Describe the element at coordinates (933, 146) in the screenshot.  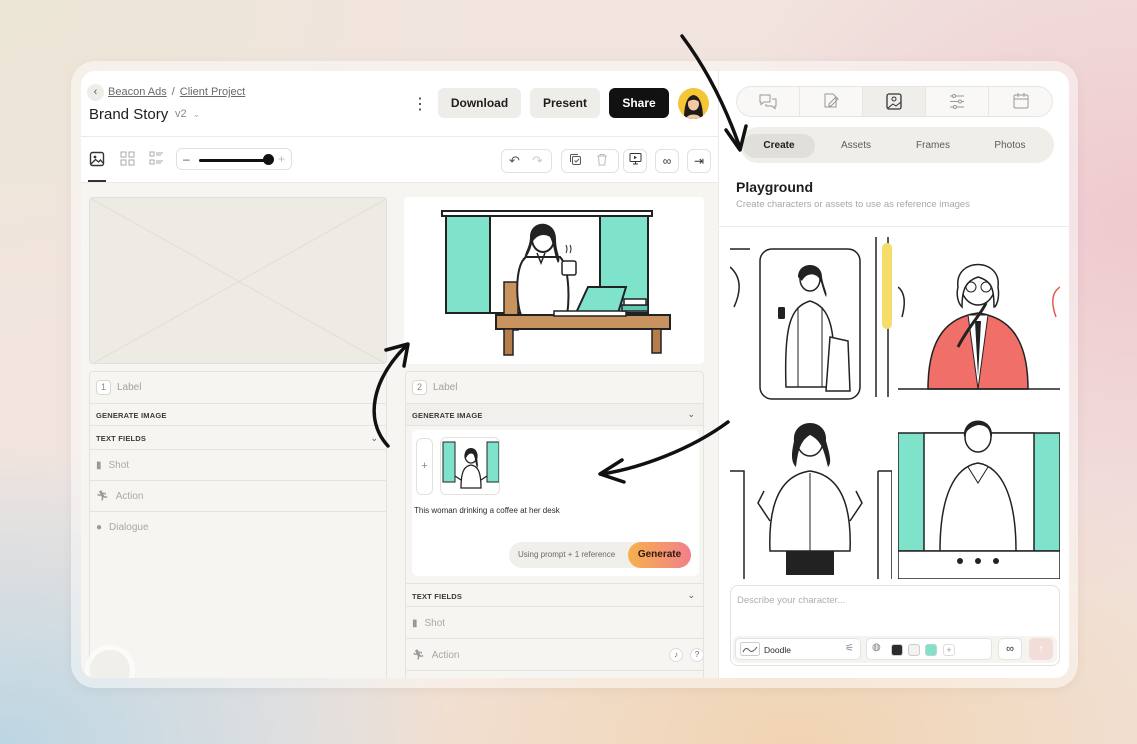
I see `tab-frames: Frames` at that location.